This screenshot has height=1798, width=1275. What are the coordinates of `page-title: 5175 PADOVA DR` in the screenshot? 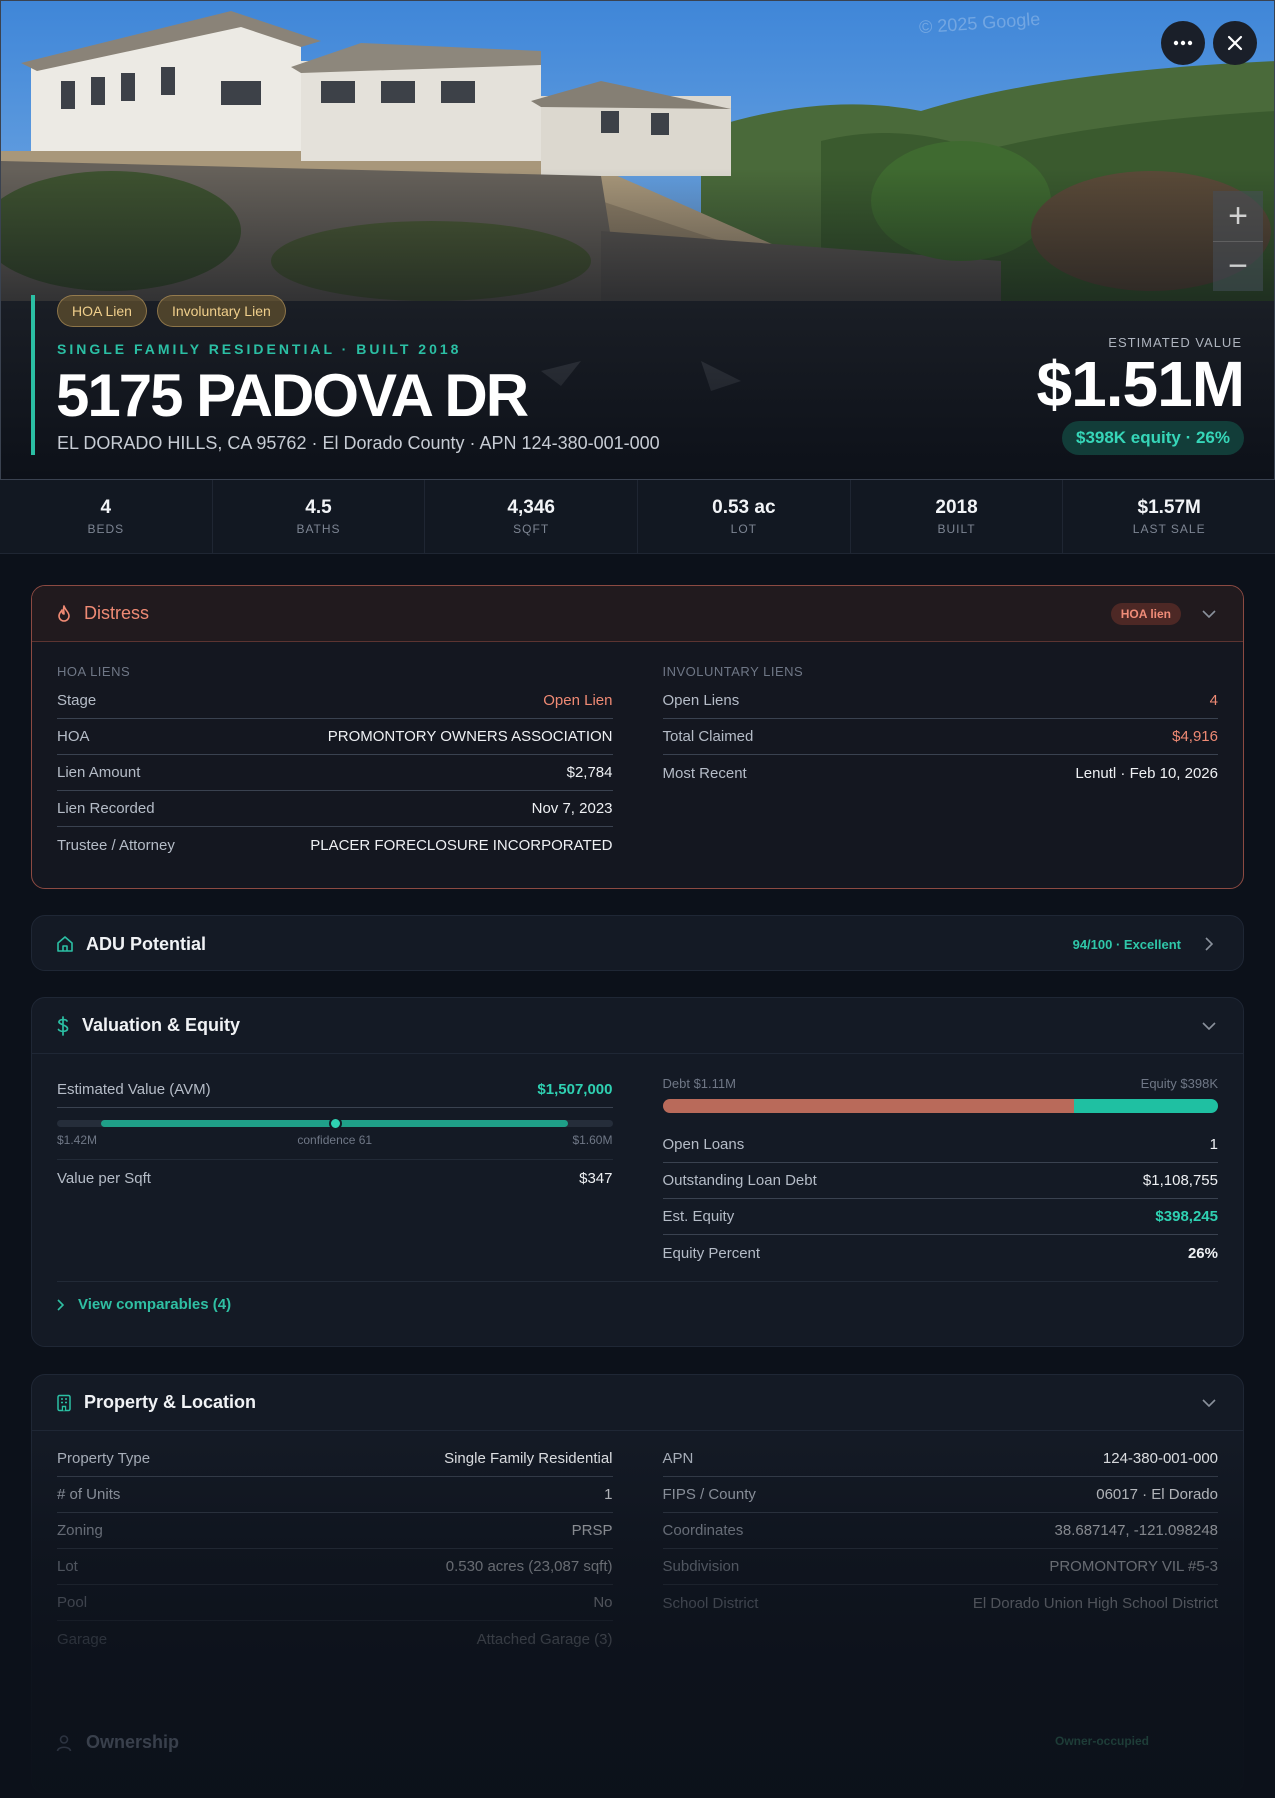 It's located at (292, 395).